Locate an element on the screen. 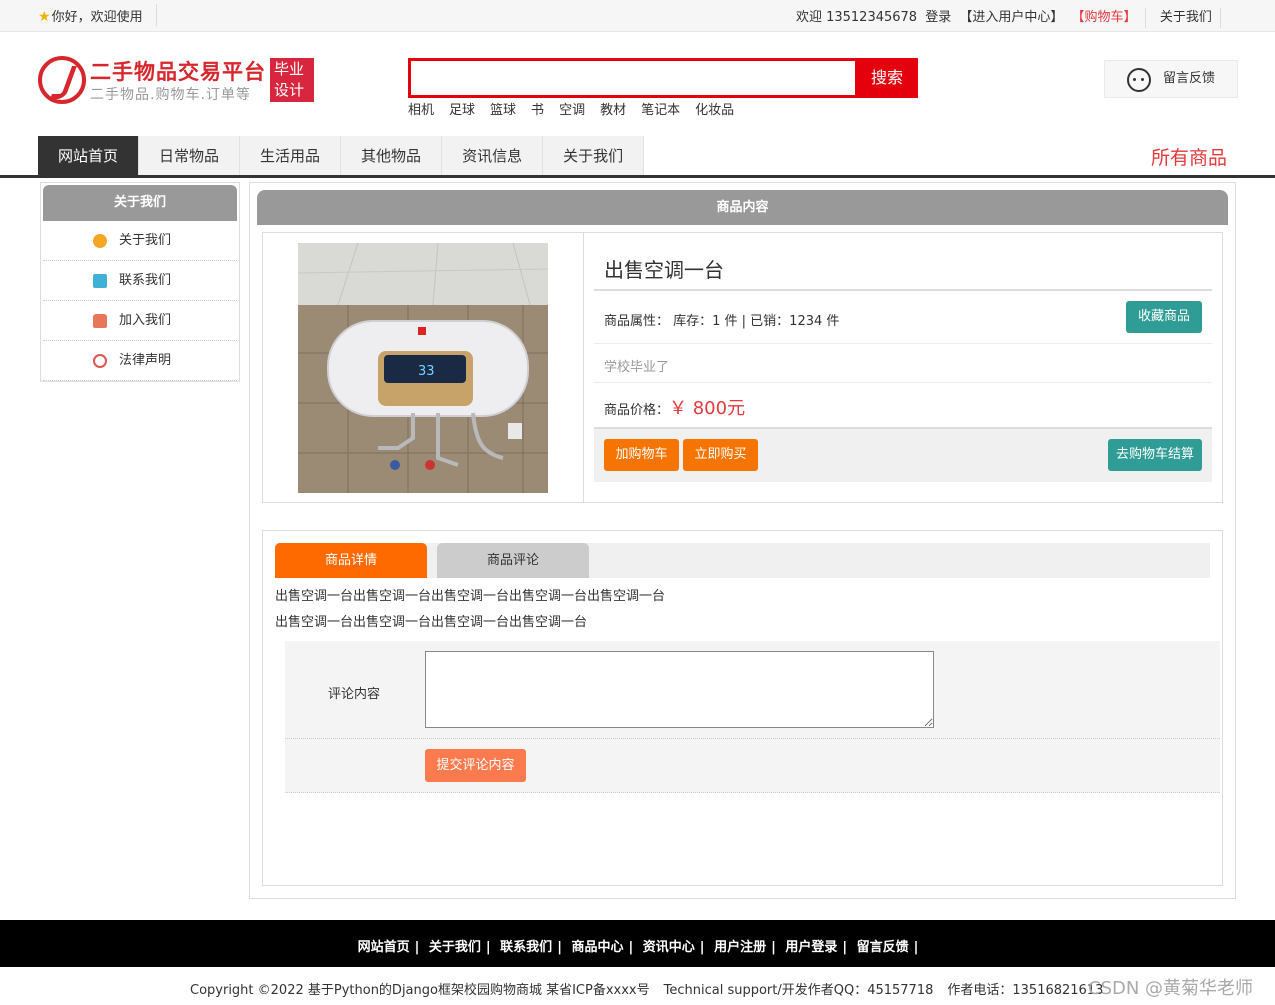 Image resolution: width=1275 pixels, height=1005 pixels. hot-word-link: 笔记本 is located at coordinates (660, 110).